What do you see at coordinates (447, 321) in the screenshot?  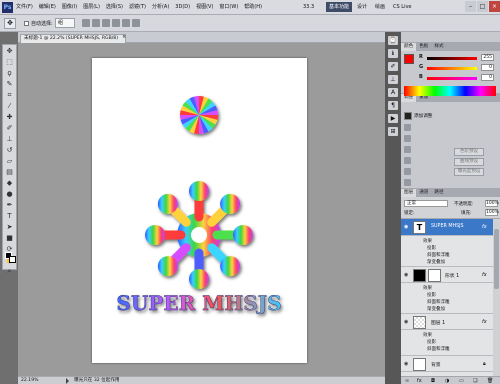 I see `layer-row-image: ◉ 图层 1 fx` at bounding box center [447, 321].